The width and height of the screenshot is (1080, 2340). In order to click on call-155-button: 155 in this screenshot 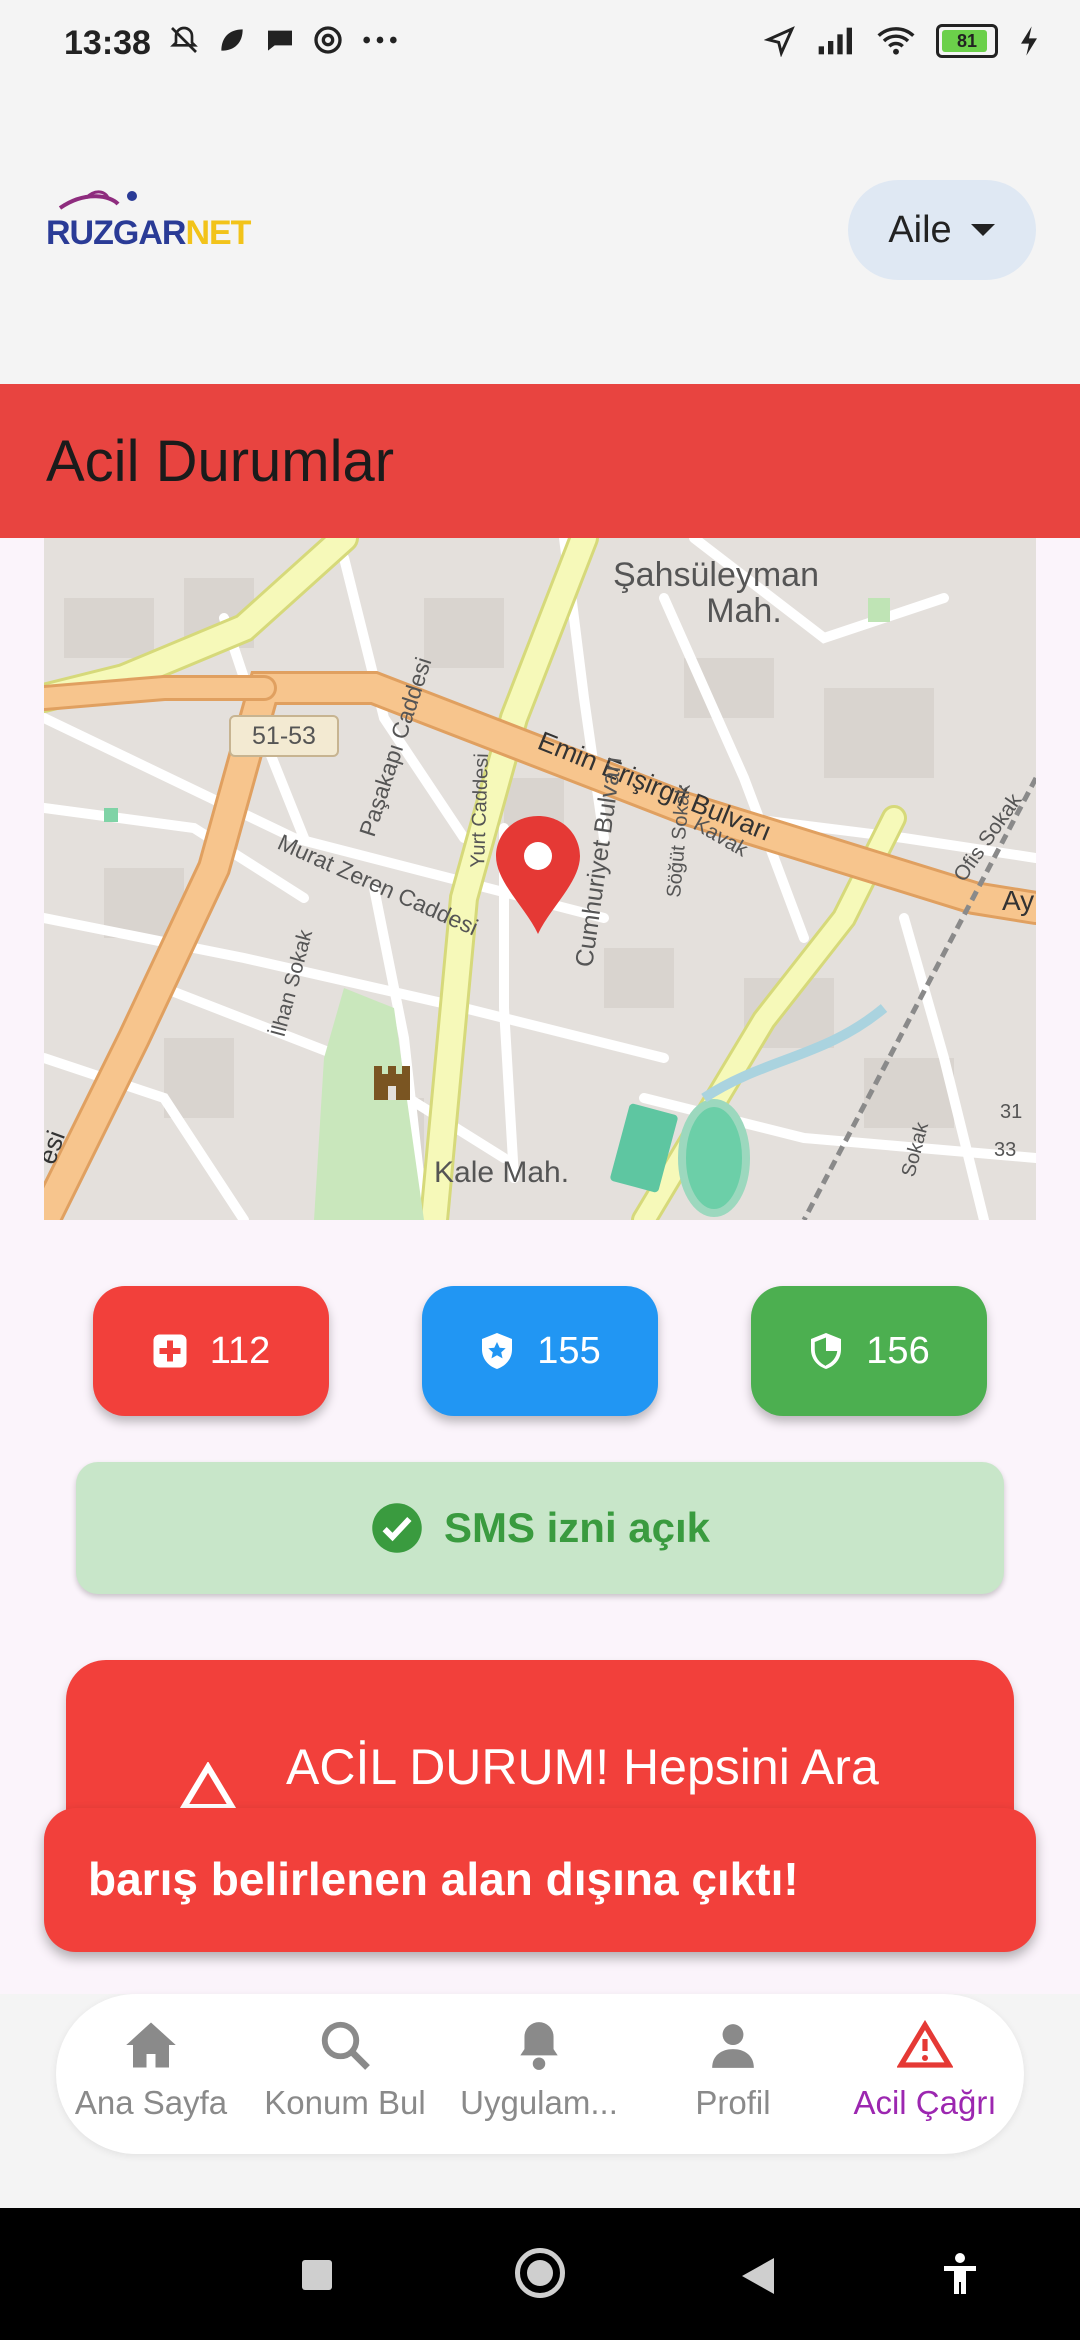, I will do `click(540, 1351)`.